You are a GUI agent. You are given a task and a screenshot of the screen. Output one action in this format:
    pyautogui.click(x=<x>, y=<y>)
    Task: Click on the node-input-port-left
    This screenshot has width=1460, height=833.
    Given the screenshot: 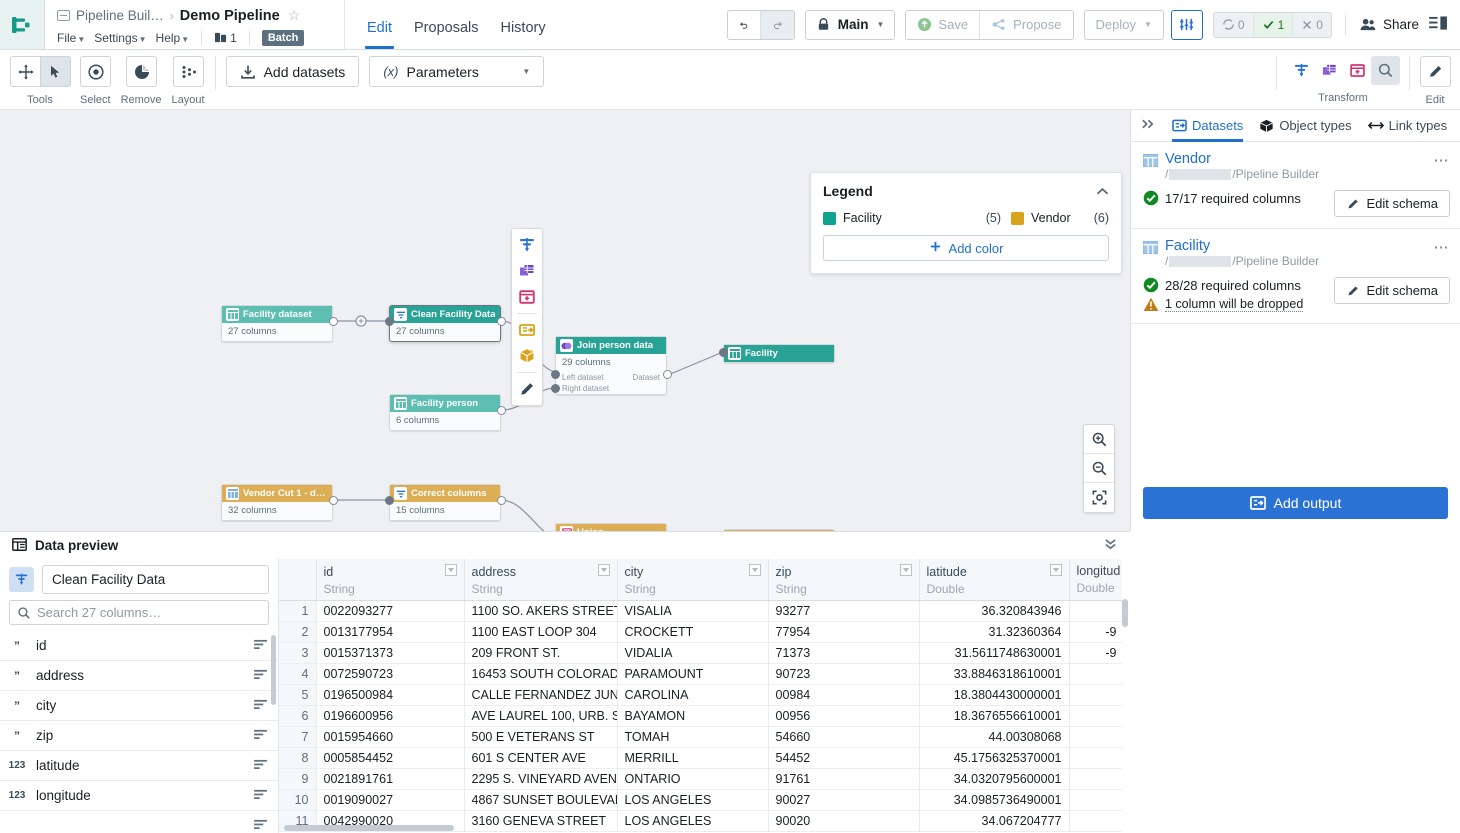 What is the action you would take?
    pyautogui.click(x=555, y=374)
    